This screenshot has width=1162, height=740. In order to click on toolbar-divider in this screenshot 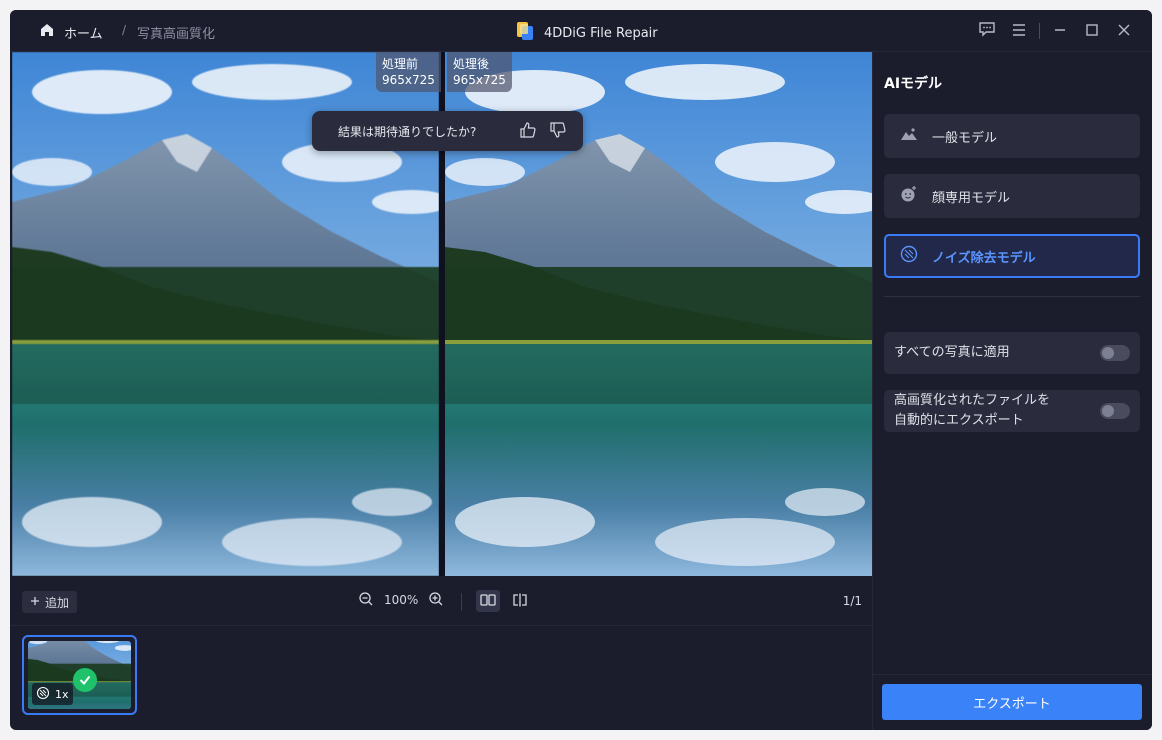, I will do `click(461, 602)`.